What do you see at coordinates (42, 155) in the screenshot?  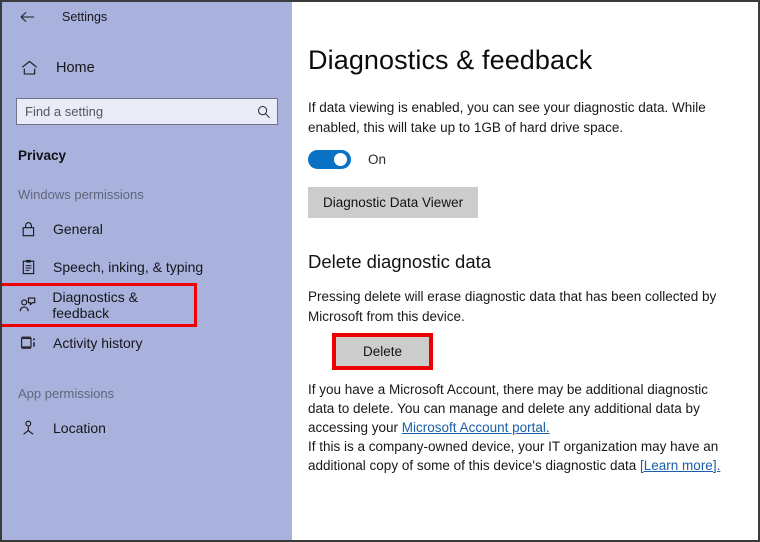 I see `page-section-title: Privacy` at bounding box center [42, 155].